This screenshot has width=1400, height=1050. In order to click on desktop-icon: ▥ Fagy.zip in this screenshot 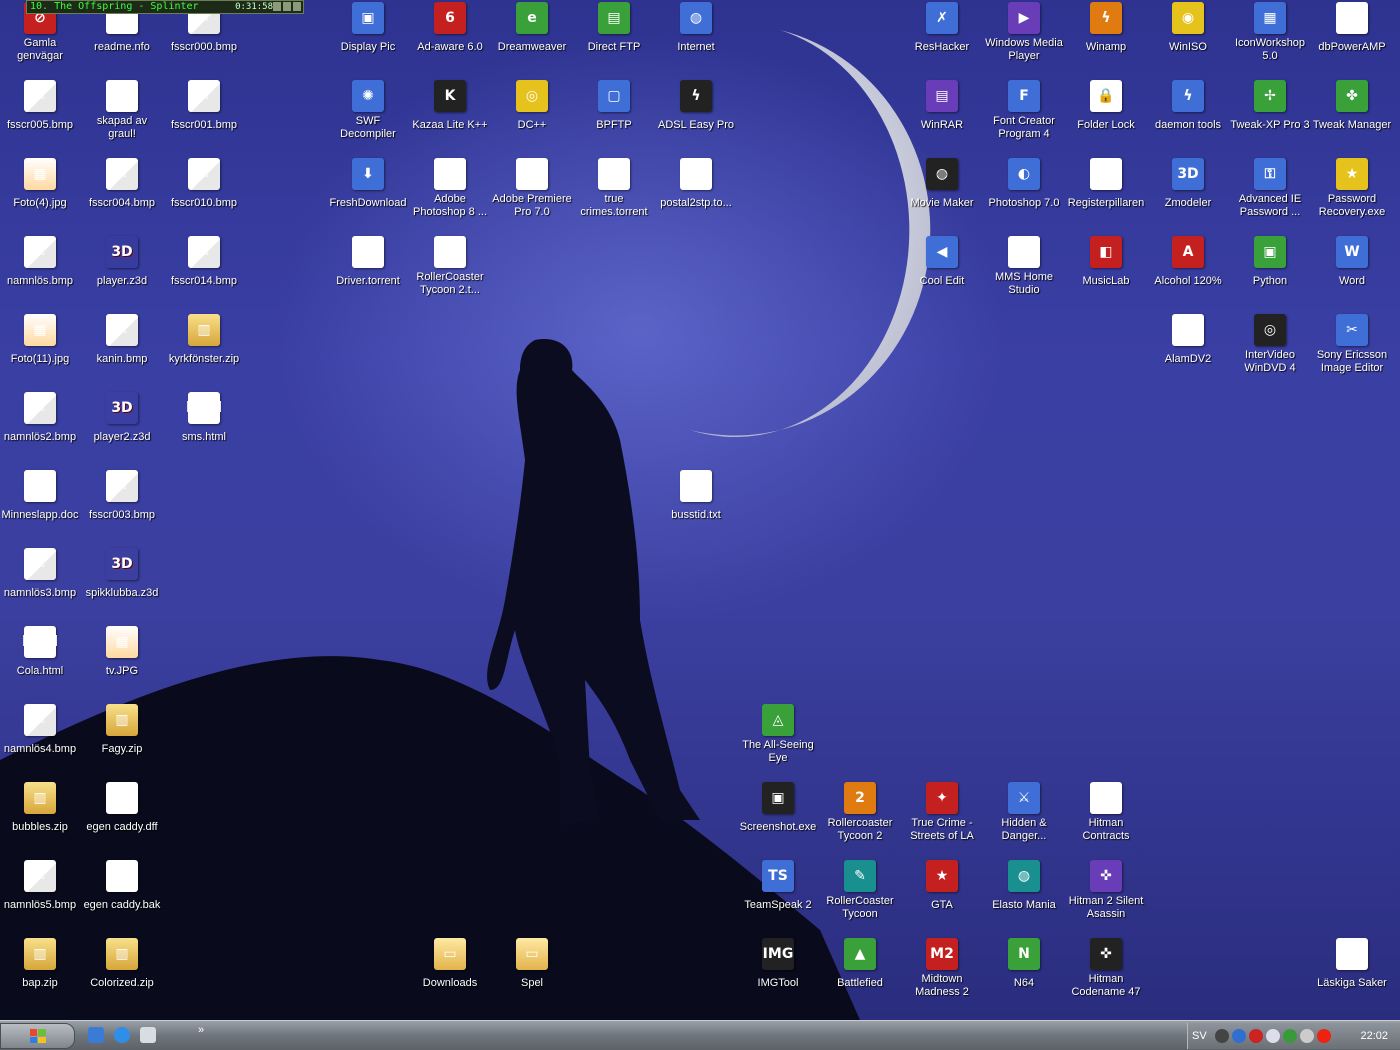, I will do `click(122, 730)`.